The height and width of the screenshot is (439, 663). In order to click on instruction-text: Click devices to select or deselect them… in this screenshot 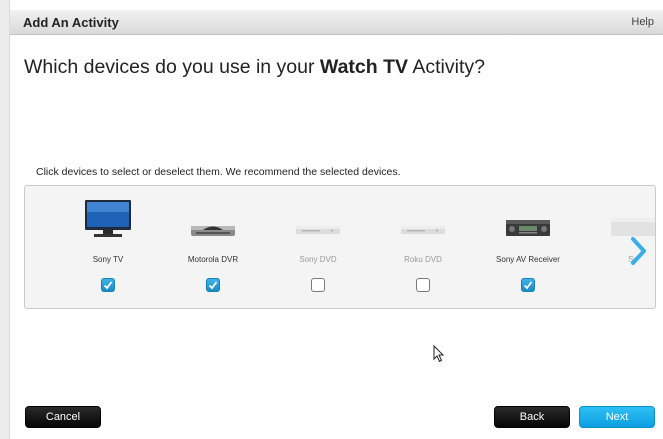, I will do `click(218, 172)`.